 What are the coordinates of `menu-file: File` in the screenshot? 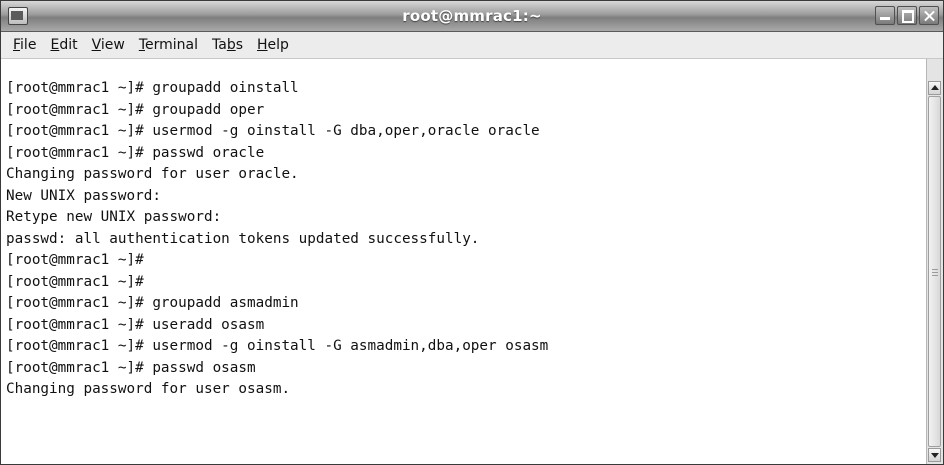 It's located at (24, 45).